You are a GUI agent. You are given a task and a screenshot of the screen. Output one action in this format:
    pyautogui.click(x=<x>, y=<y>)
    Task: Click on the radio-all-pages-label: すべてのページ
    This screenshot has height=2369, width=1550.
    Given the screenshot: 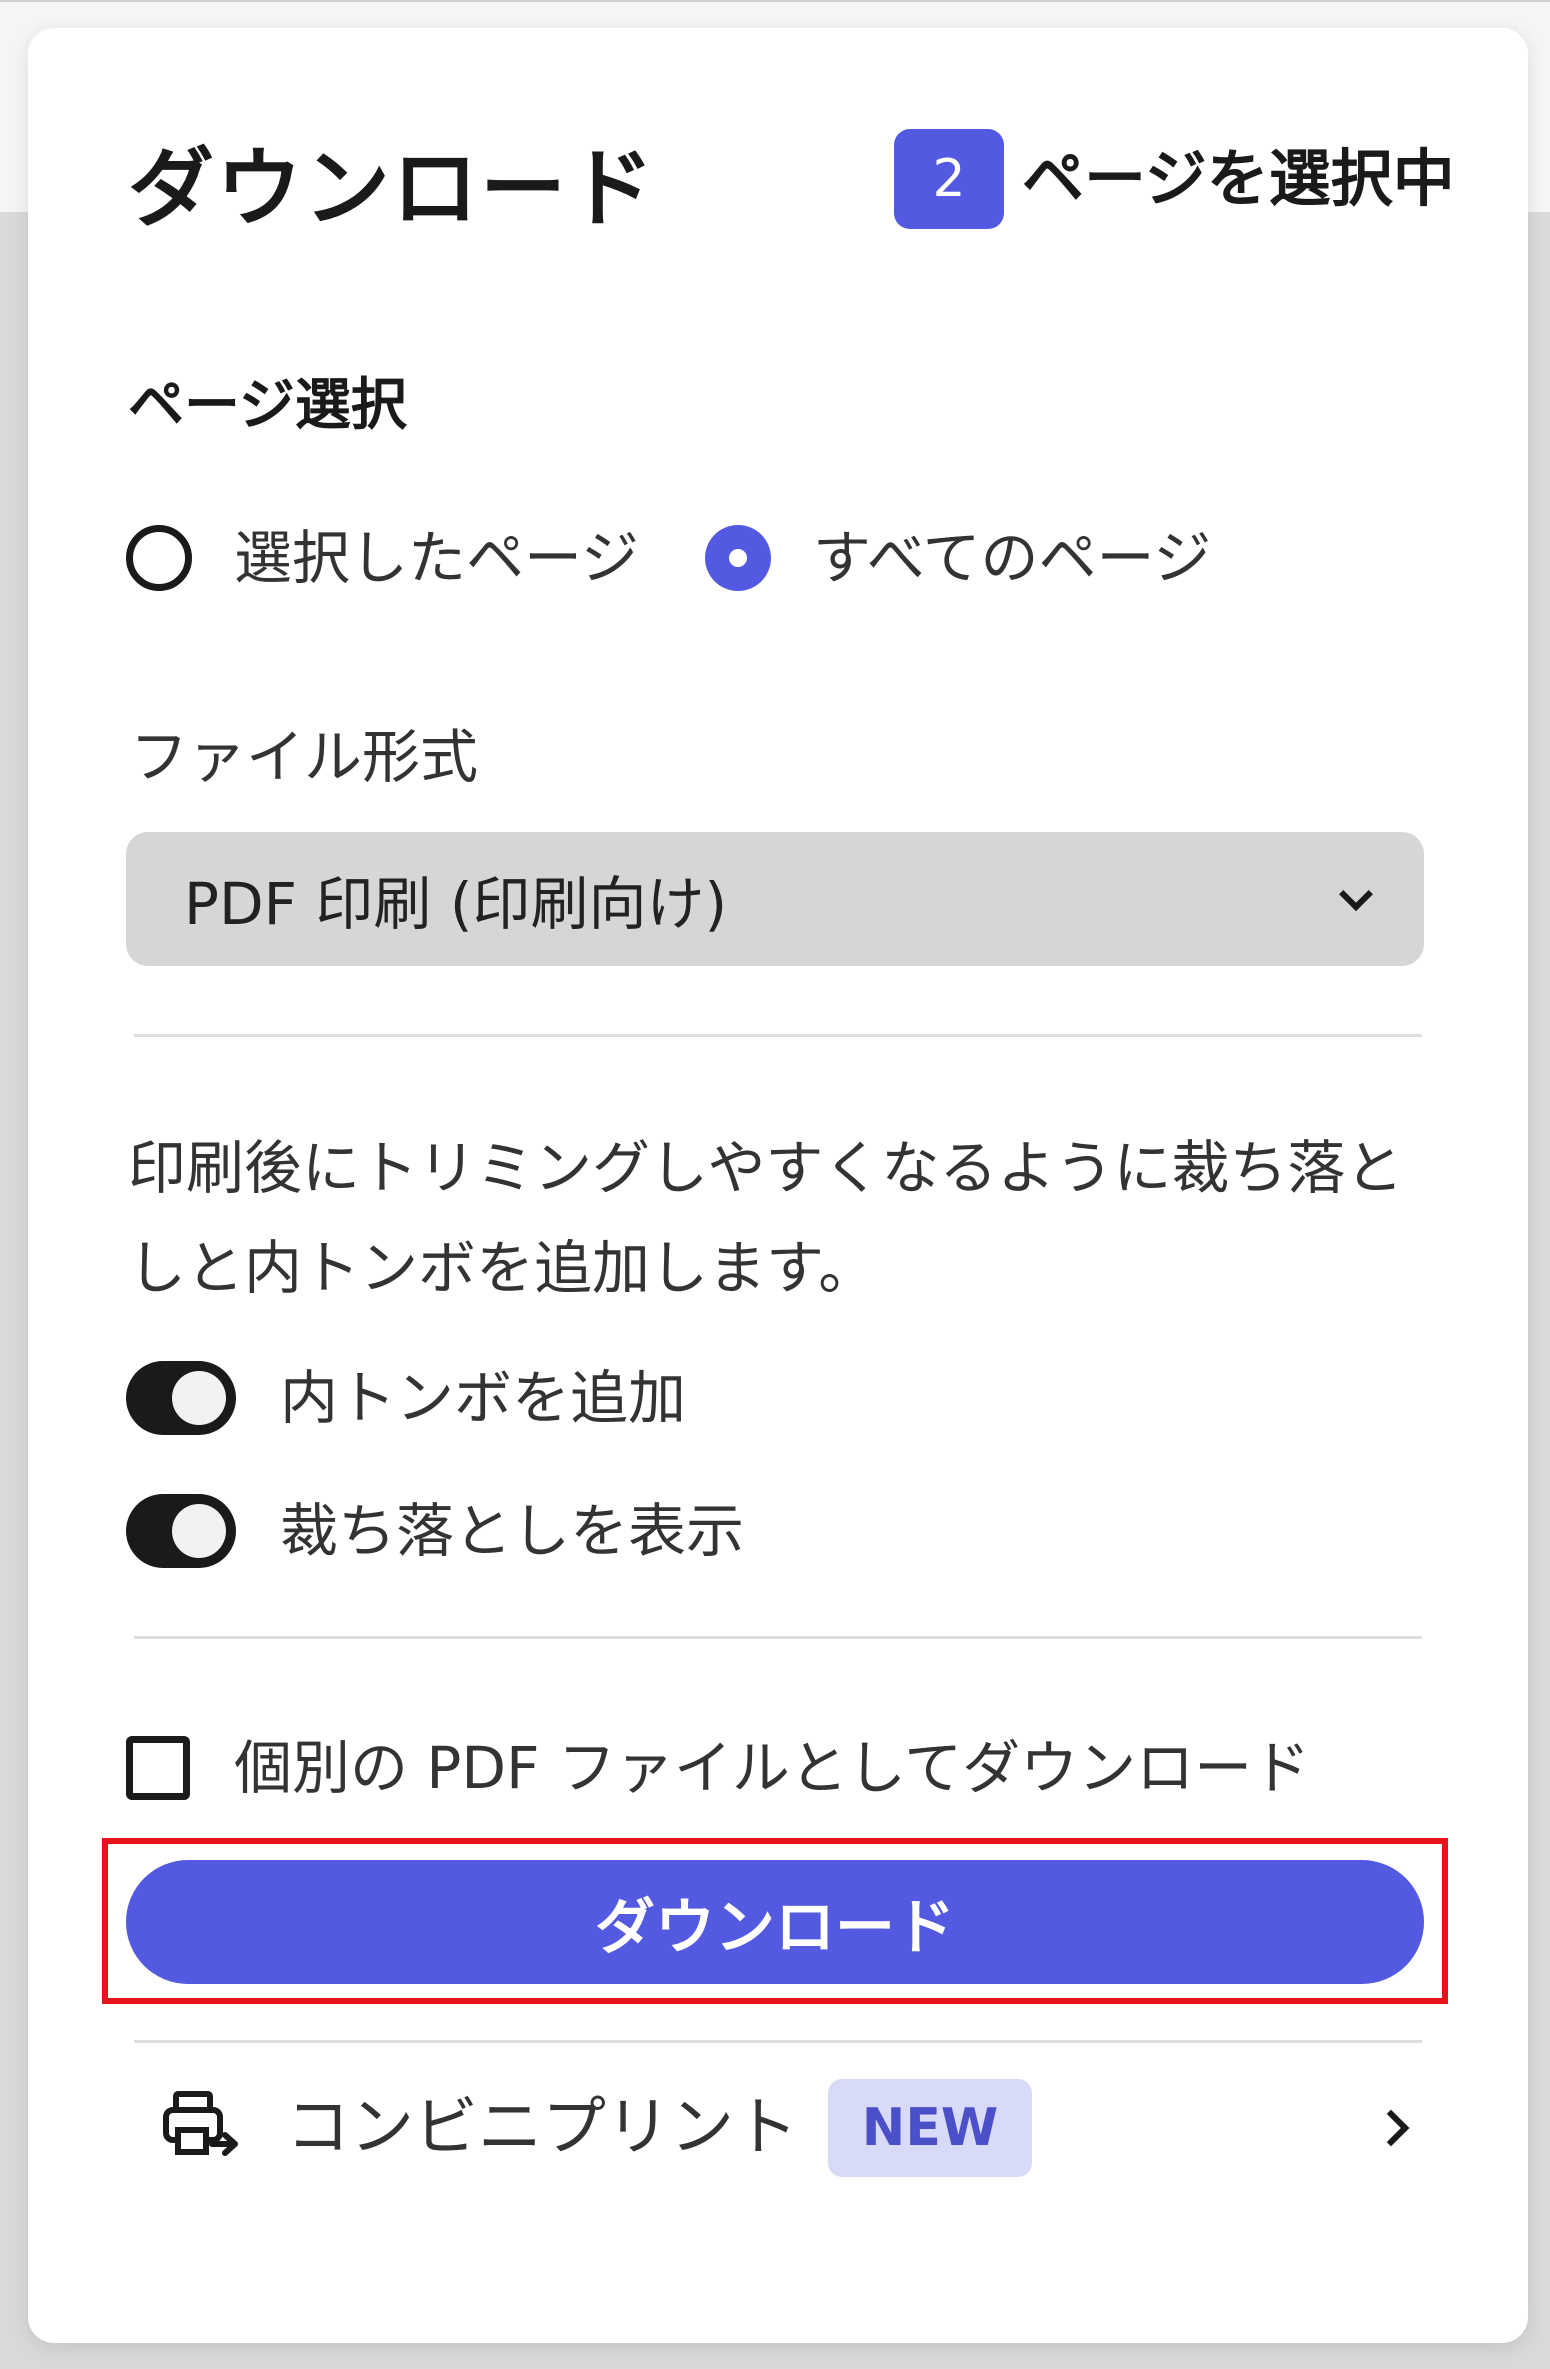 What is the action you would take?
    pyautogui.click(x=1012, y=558)
    